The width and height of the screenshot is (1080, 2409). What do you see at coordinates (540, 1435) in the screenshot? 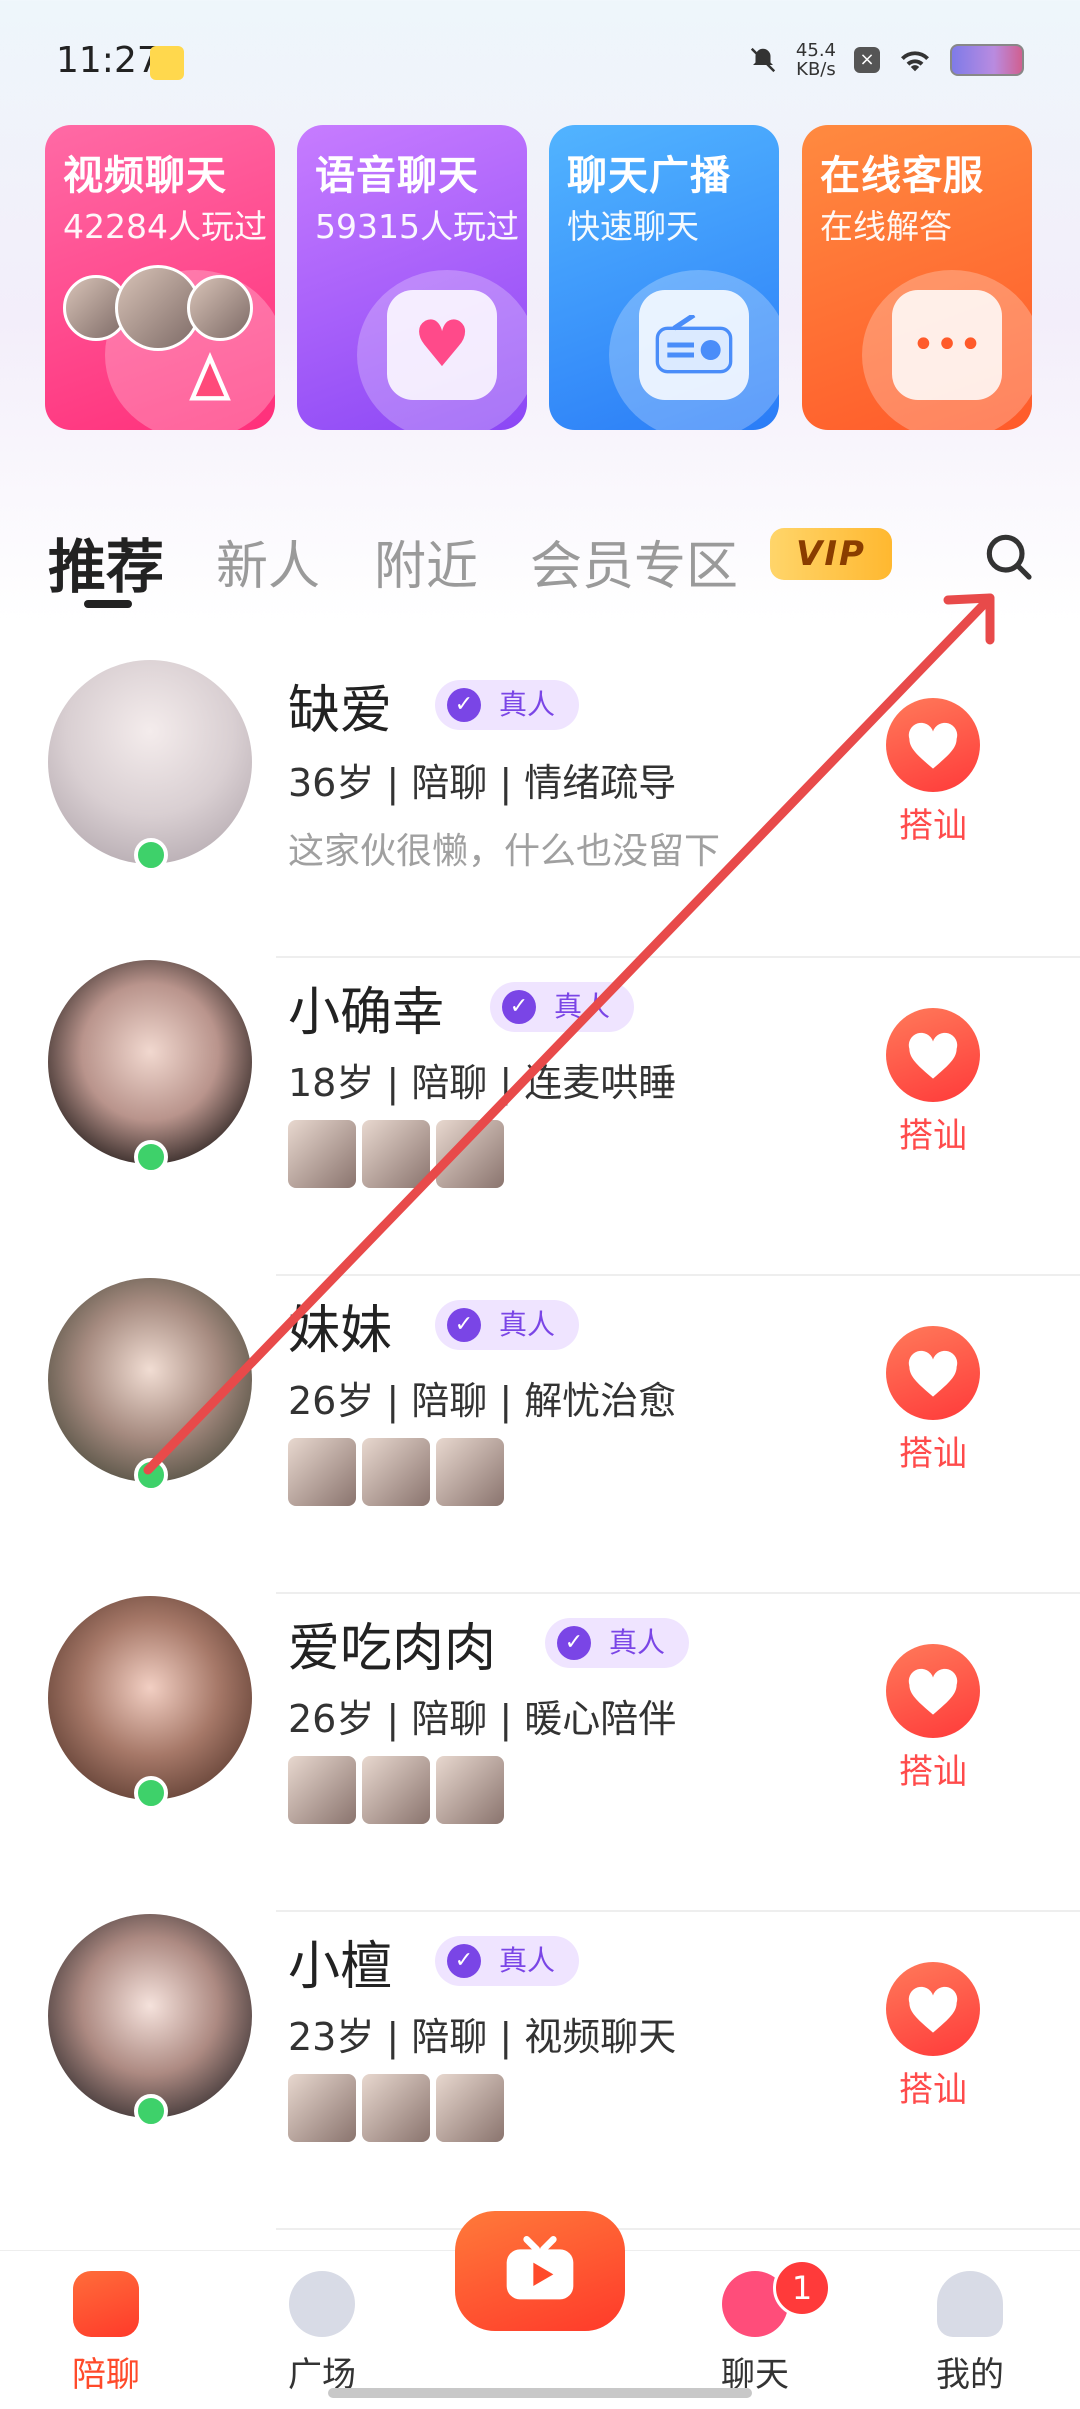
I see `list-item: 妹妹 ✓ 真人 26岁 | 陪聊 | 解忧治愈 搭讪` at bounding box center [540, 1435].